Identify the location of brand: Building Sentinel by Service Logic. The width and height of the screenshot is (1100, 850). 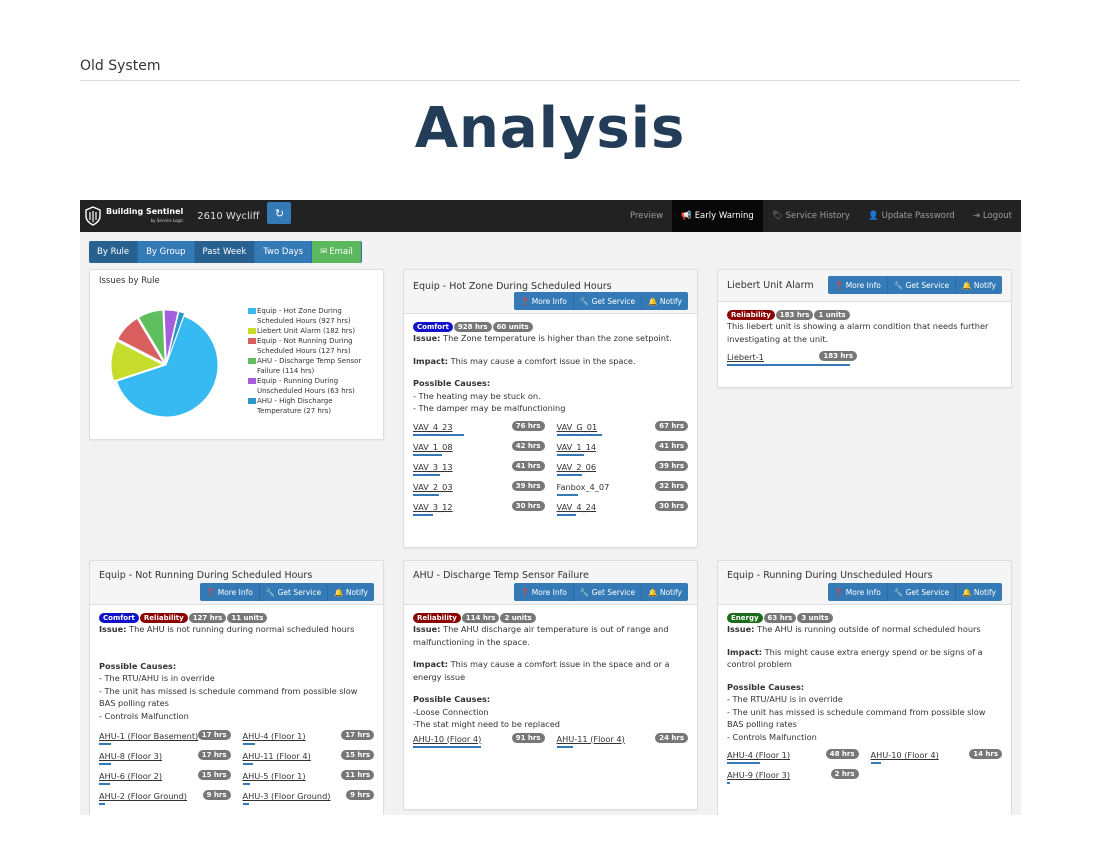
(133, 216).